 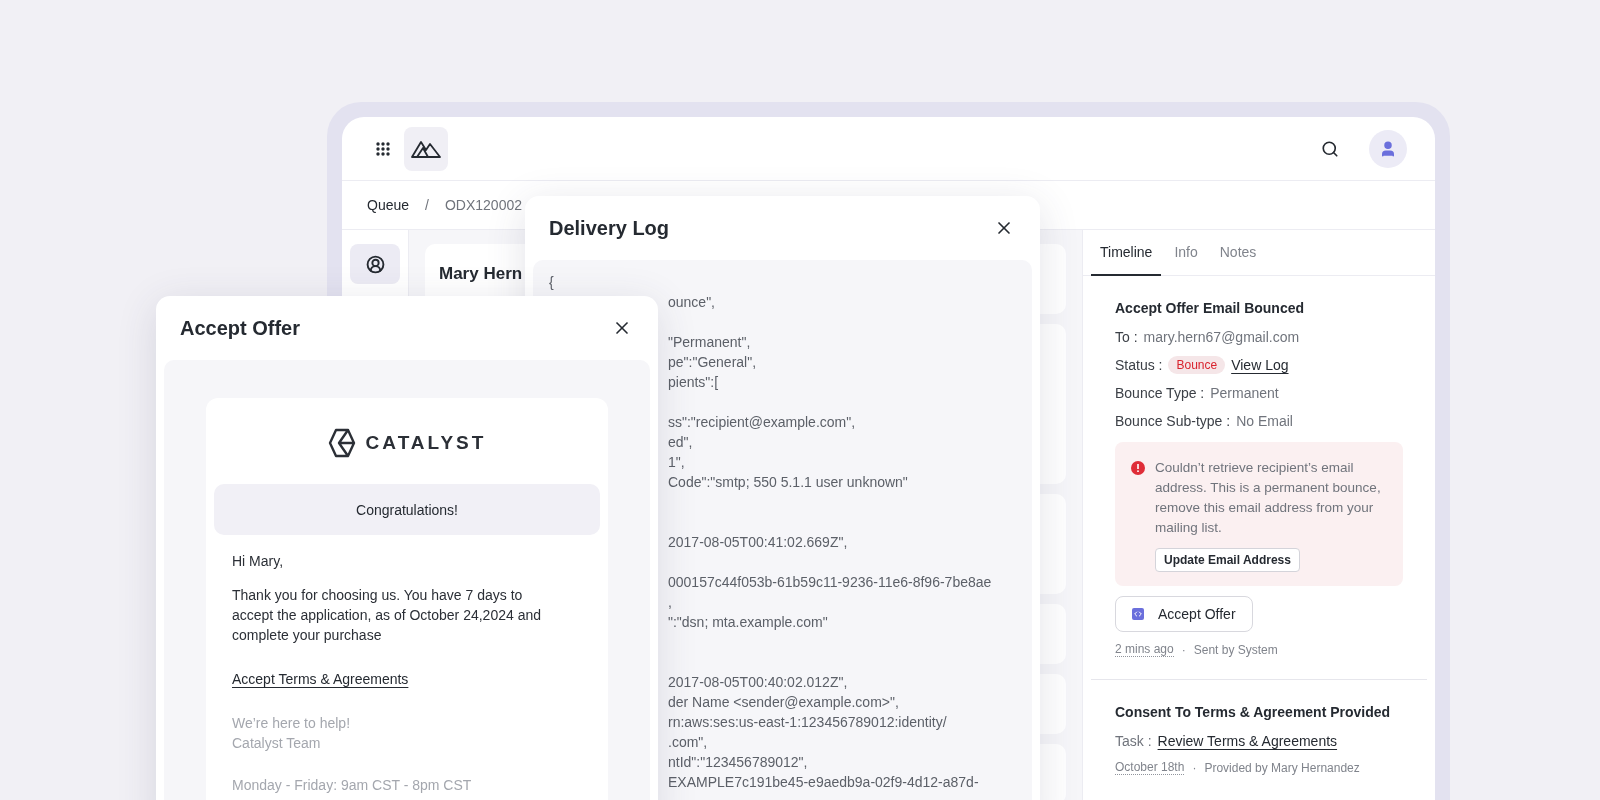 What do you see at coordinates (1247, 741) in the screenshot?
I see `task-link: Review Terms & Agreements` at bounding box center [1247, 741].